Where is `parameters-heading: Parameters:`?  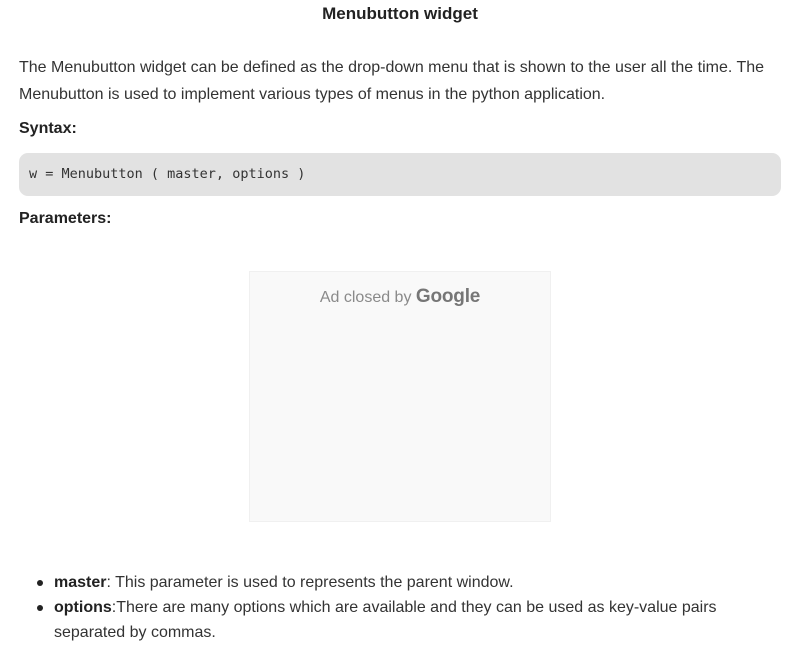 parameters-heading: Parameters: is located at coordinates (65, 218).